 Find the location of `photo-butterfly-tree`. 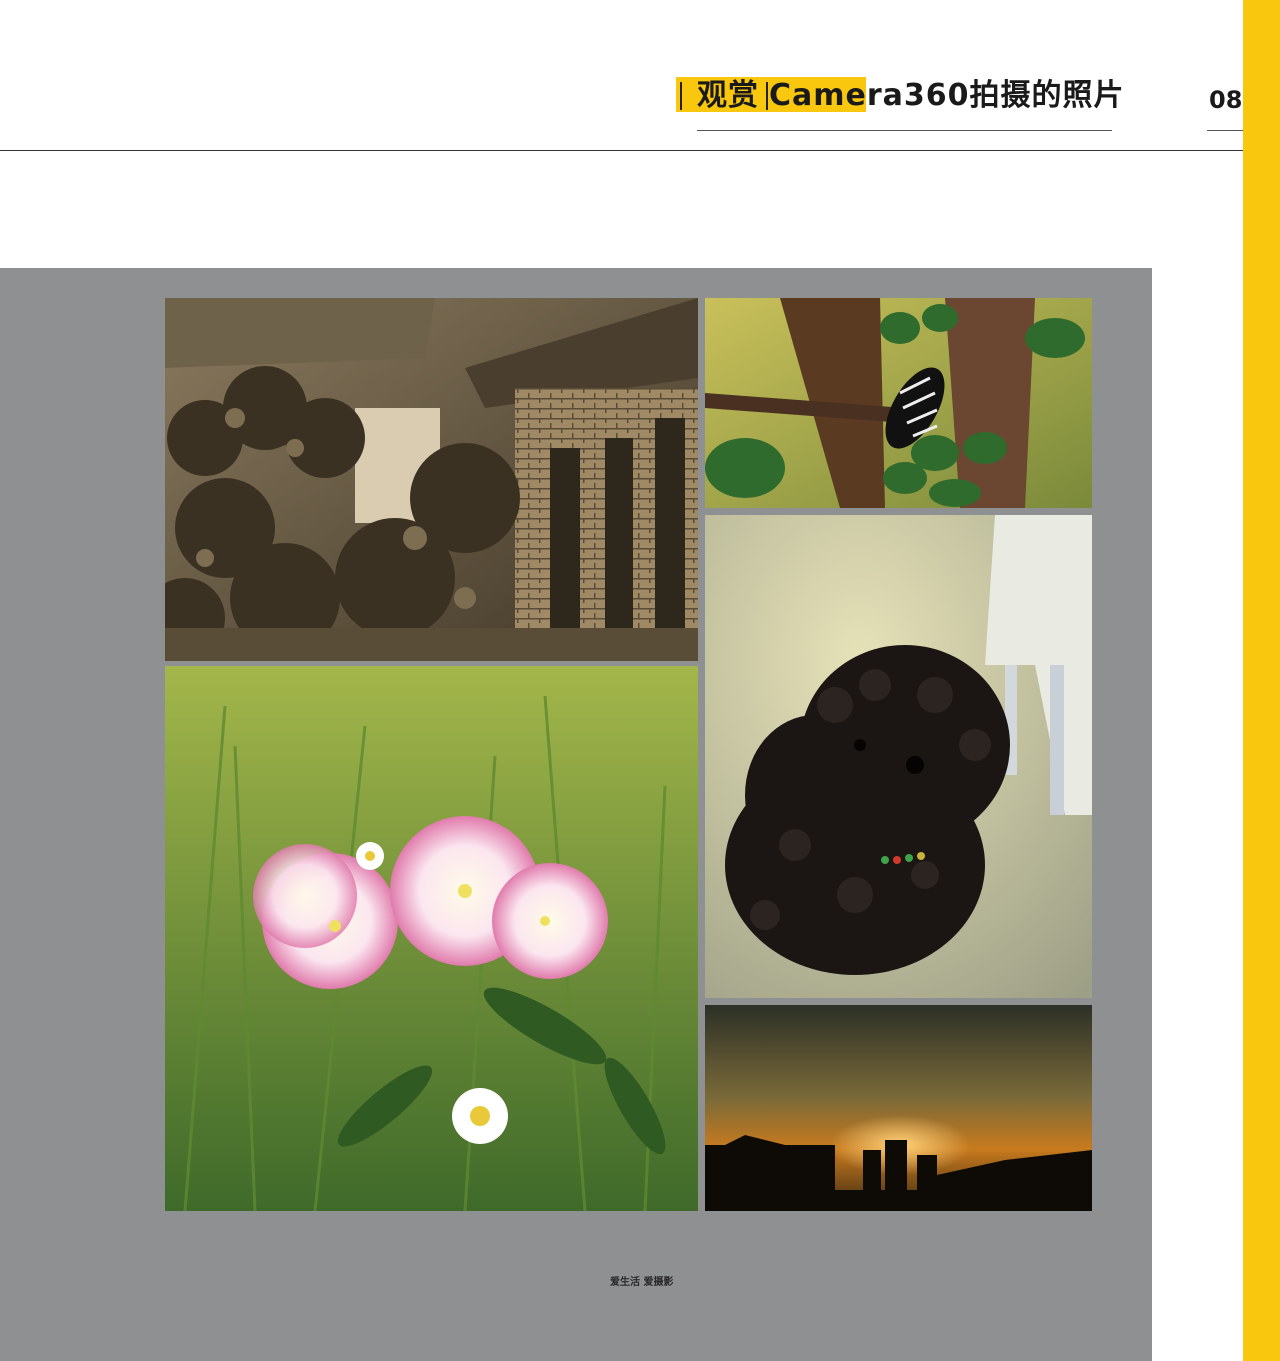

photo-butterfly-tree is located at coordinates (898, 403).